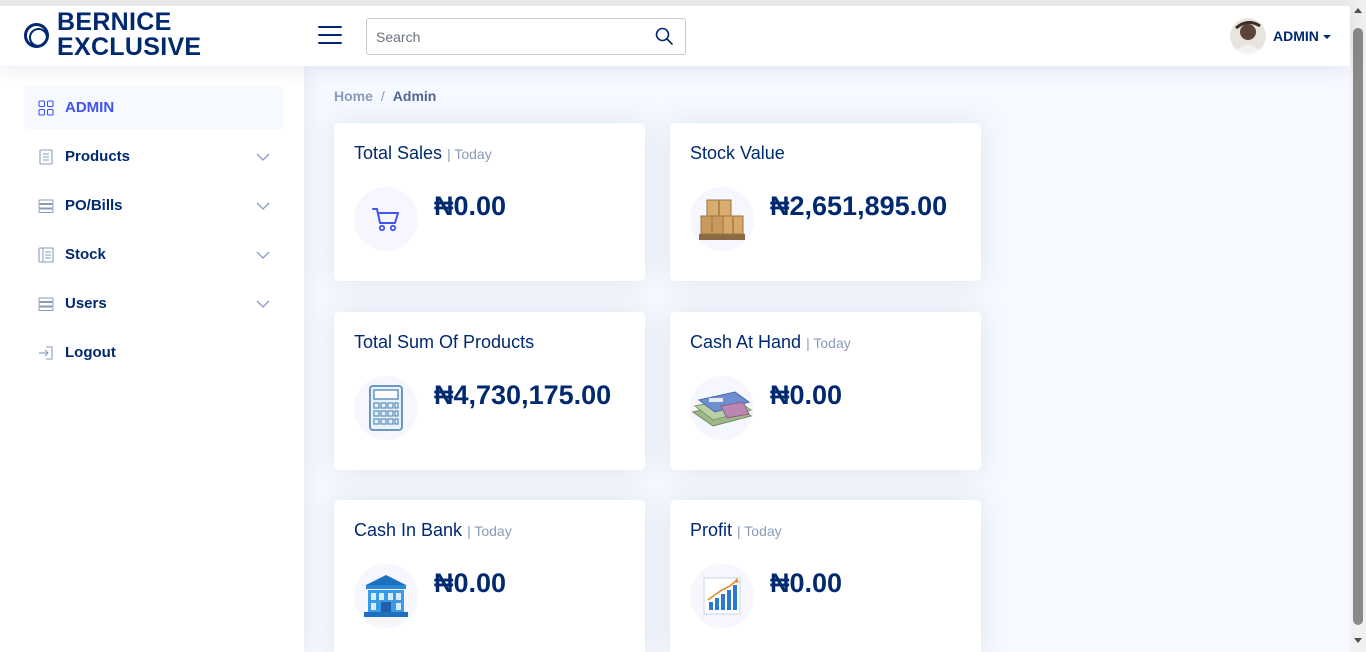 The height and width of the screenshot is (652, 1366). What do you see at coordinates (85, 254) in the screenshot?
I see `sidebar-item-label: Stock` at bounding box center [85, 254].